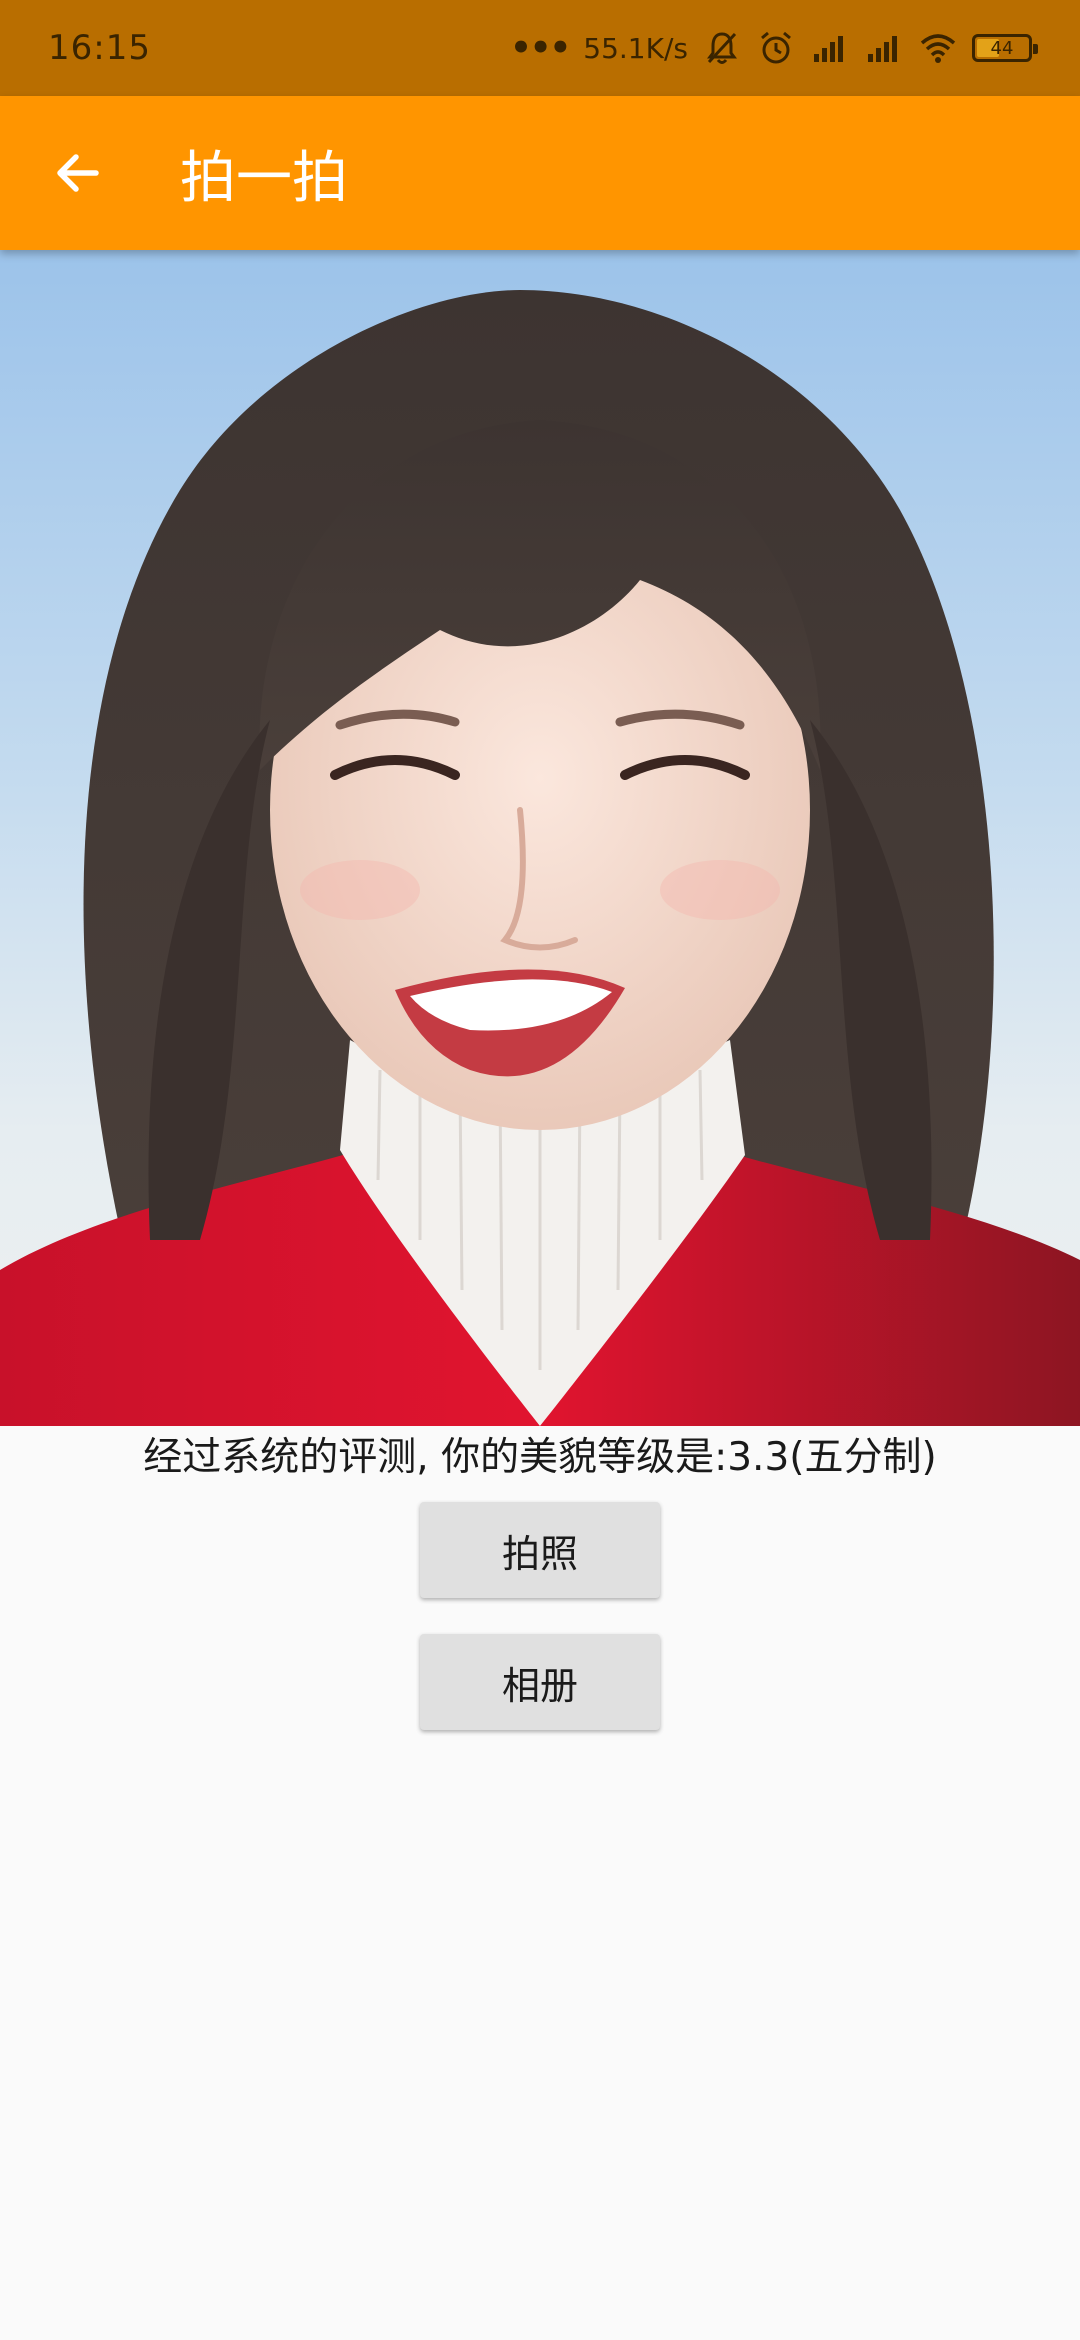 The height and width of the screenshot is (2340, 1080). Describe the element at coordinates (722, 48) in the screenshot. I see `bell-muted-icon` at that location.